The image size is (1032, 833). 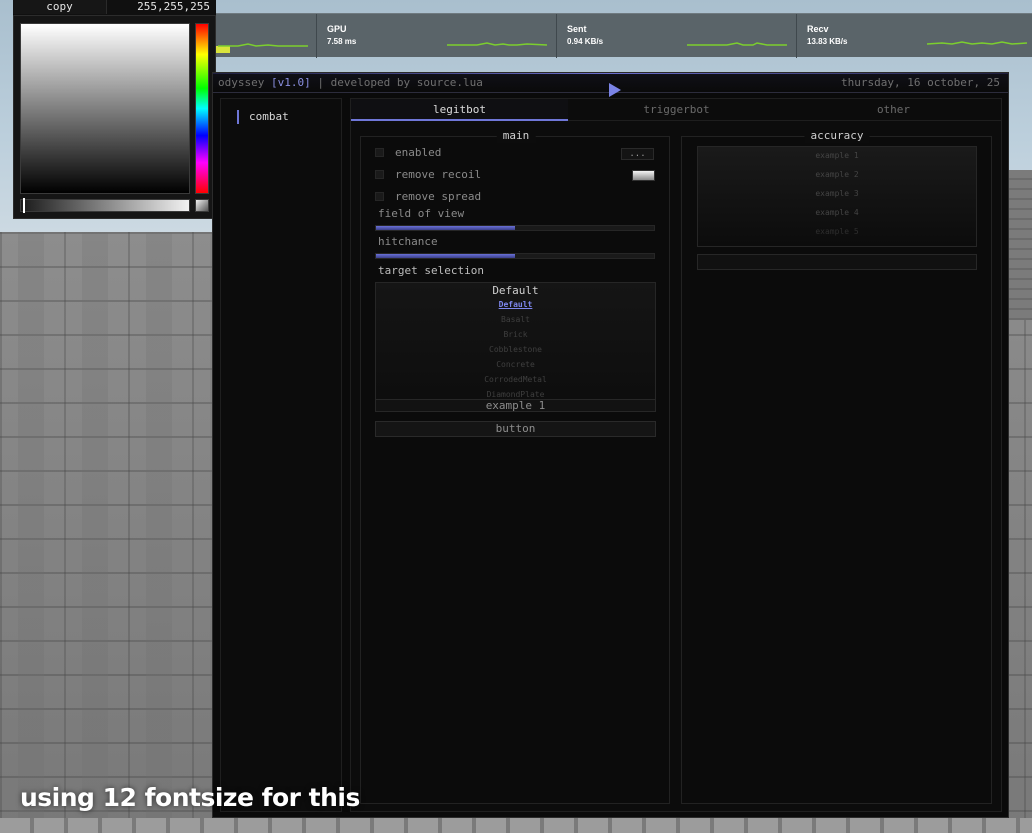 What do you see at coordinates (515, 429) in the screenshot?
I see `main-button: button` at bounding box center [515, 429].